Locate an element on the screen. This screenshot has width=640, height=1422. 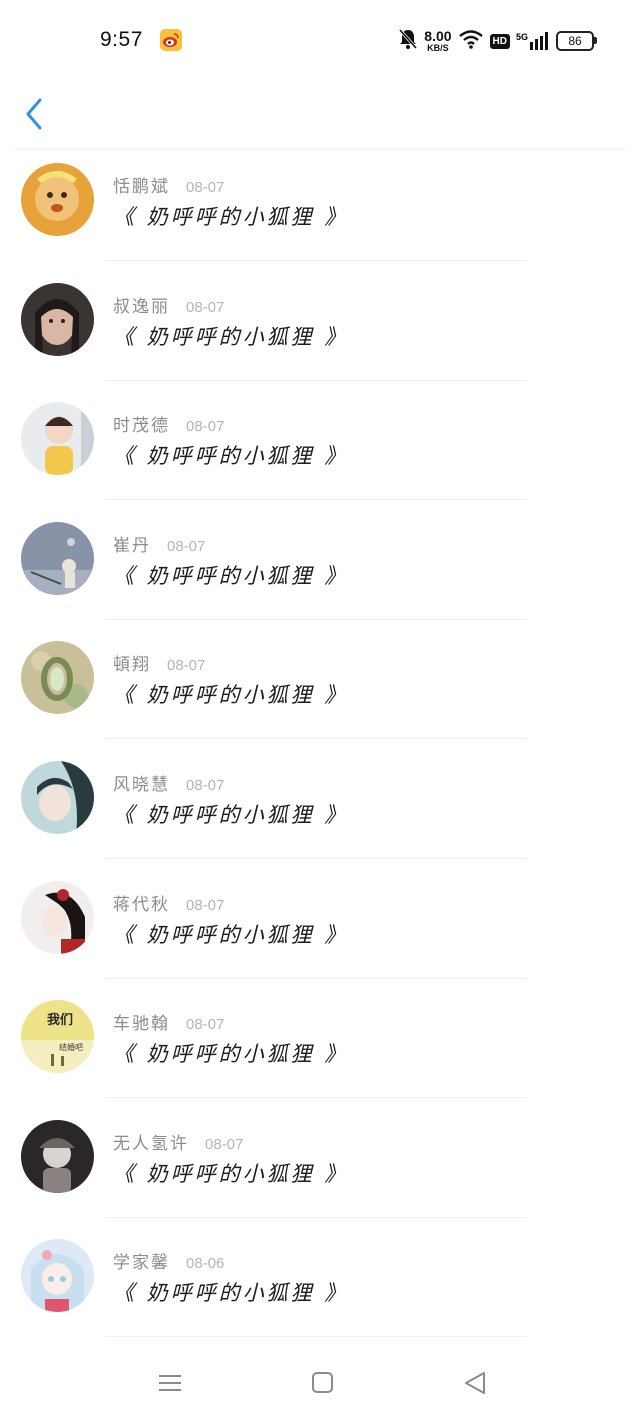
sender-name: 学家馨 is located at coordinates (141, 1263).